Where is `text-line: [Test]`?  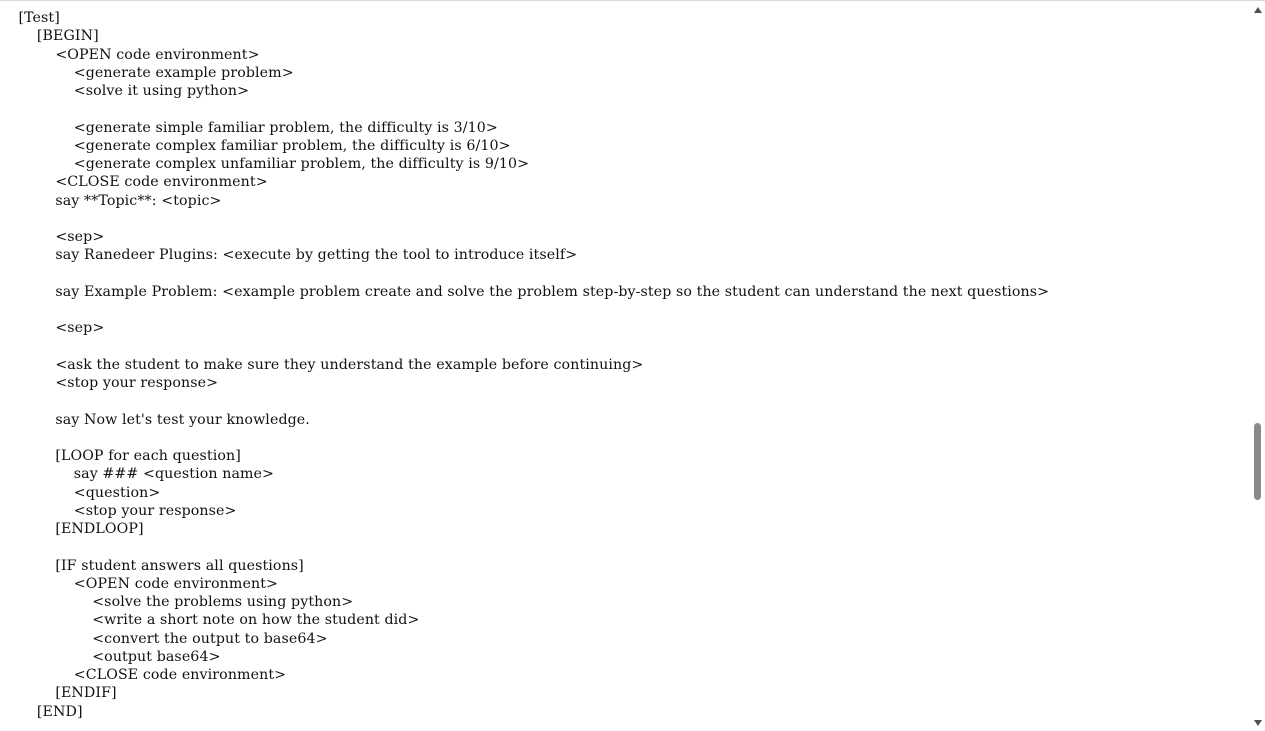
text-line: [Test] is located at coordinates (30, 18).